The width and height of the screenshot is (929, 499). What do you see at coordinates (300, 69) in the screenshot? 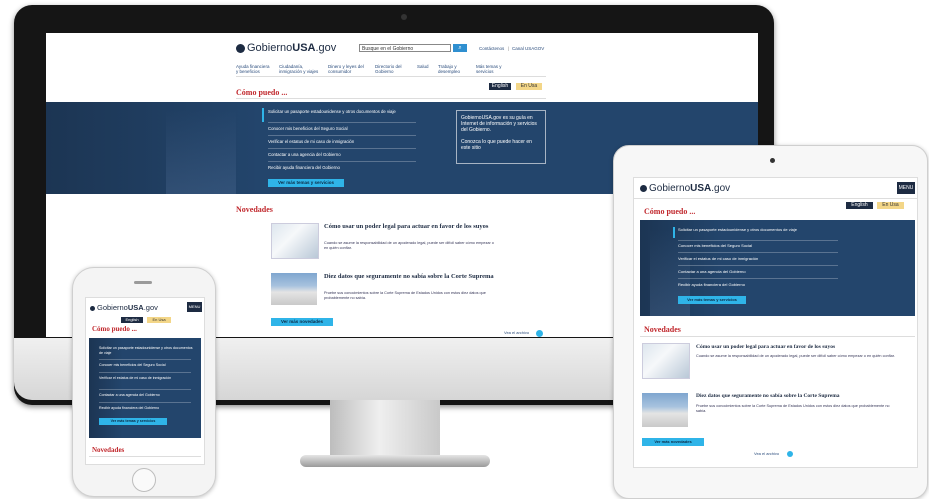
I see `nav-item-ciudadania: Ciudadanía, inmigración y viajes` at bounding box center [300, 69].